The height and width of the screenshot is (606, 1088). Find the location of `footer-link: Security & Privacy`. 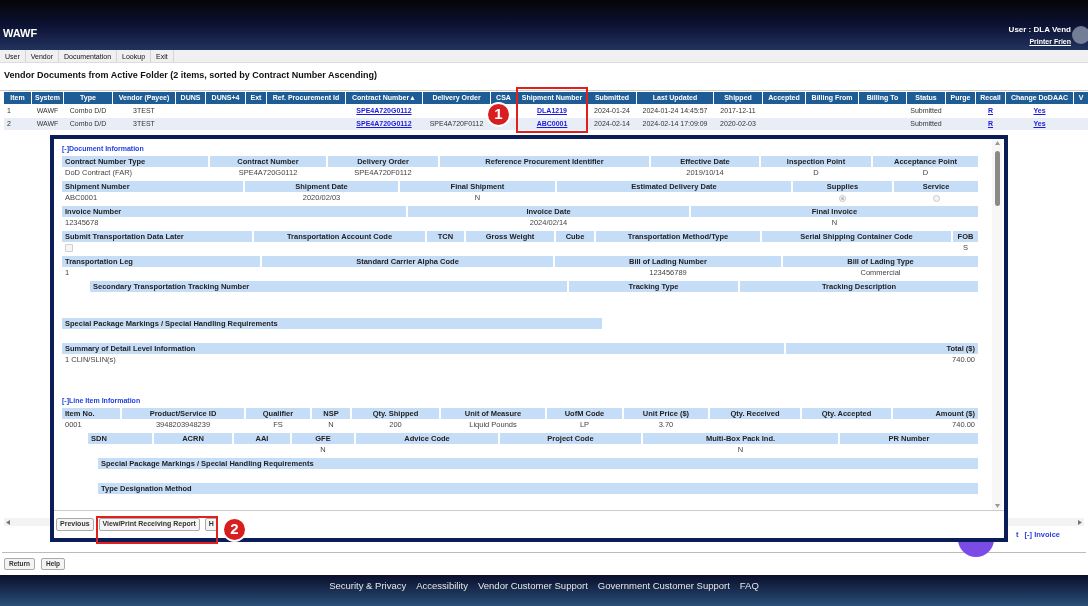

footer-link: Security & Privacy is located at coordinates (368, 586).